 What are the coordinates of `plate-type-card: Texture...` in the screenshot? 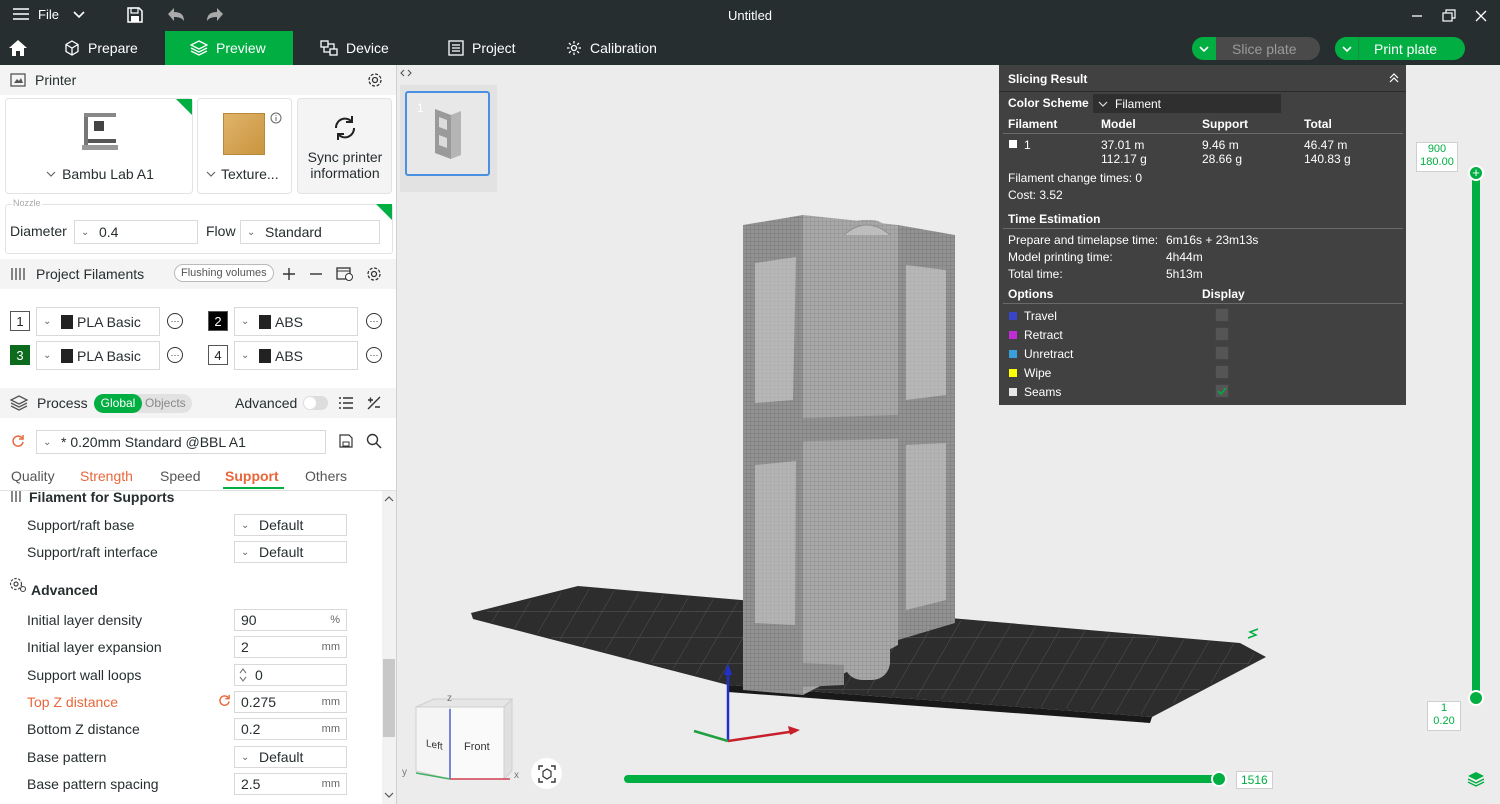 It's located at (244, 146).